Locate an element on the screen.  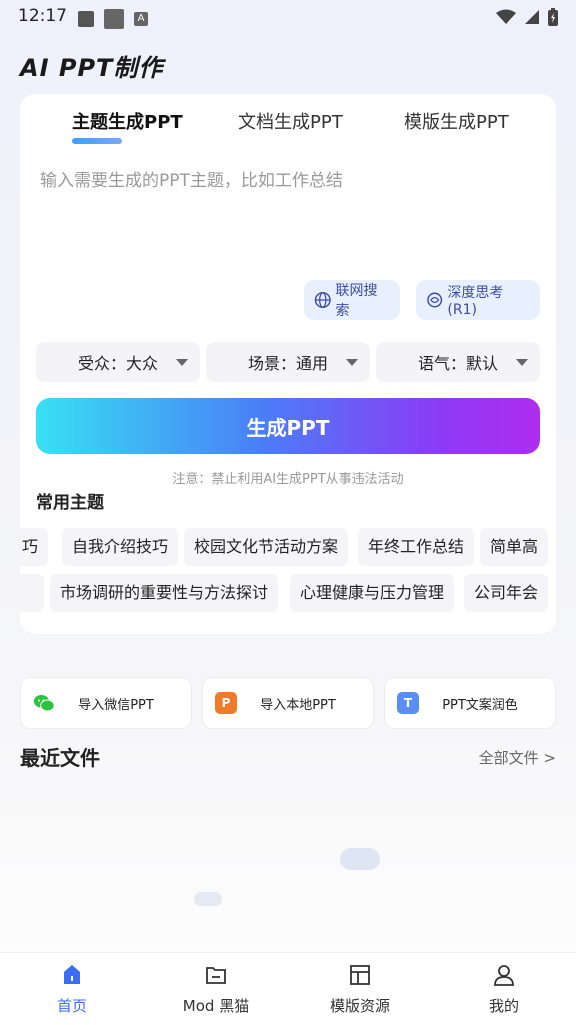
generate-ppt-button: 生成PPT is located at coordinates (288, 426).